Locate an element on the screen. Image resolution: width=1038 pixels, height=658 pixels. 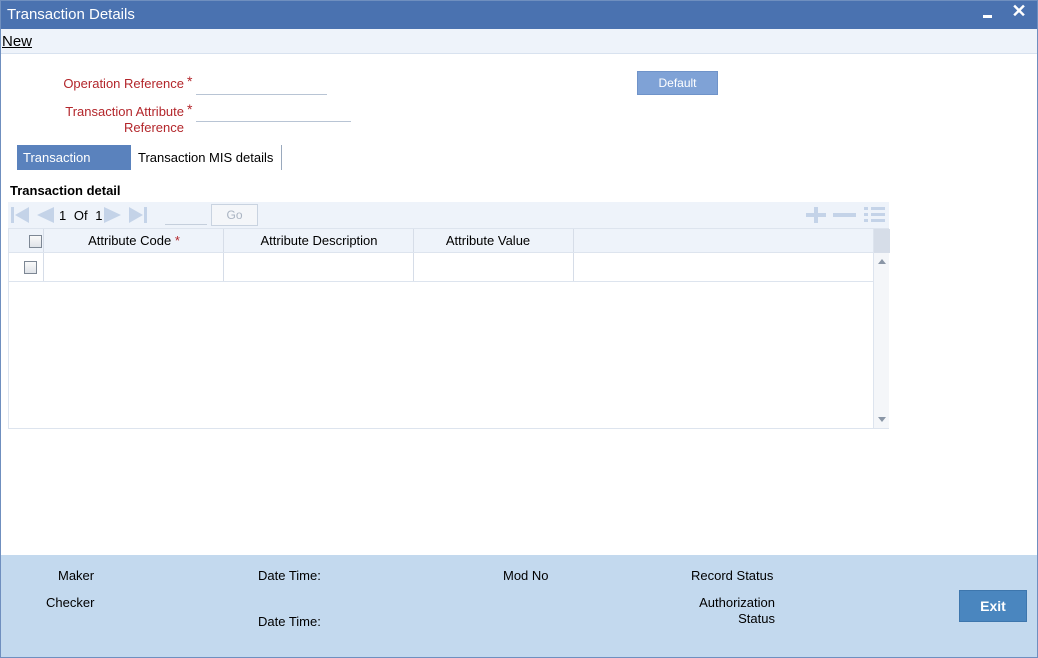
attribute-value-cell is located at coordinates (494, 267).